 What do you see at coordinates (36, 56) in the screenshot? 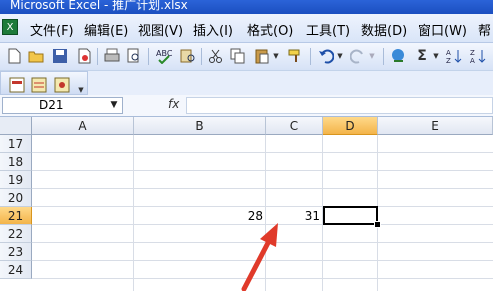
I see `open-folder-icon` at bounding box center [36, 56].